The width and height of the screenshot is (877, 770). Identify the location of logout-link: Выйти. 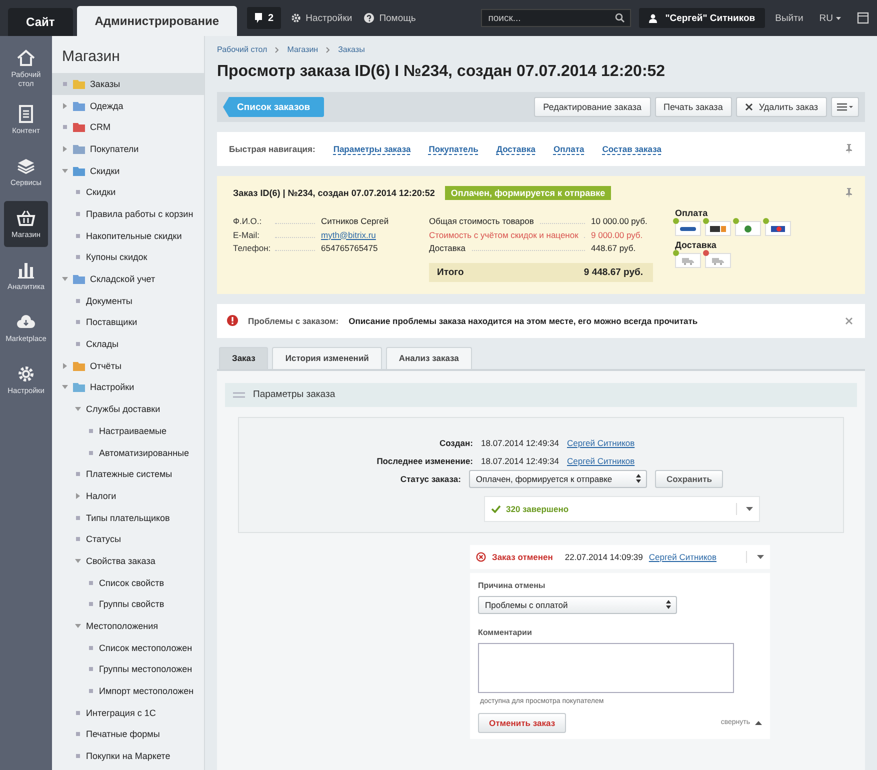
(789, 18).